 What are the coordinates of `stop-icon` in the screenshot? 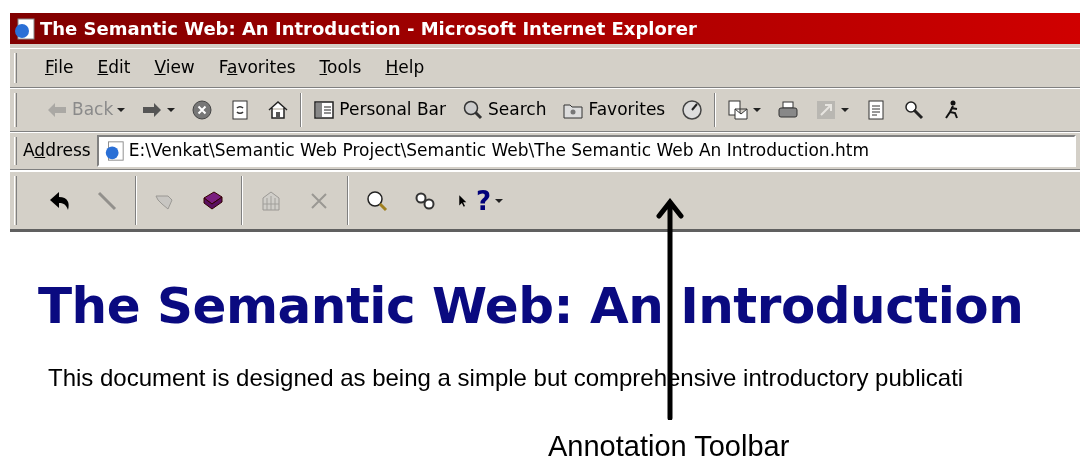 It's located at (202, 110).